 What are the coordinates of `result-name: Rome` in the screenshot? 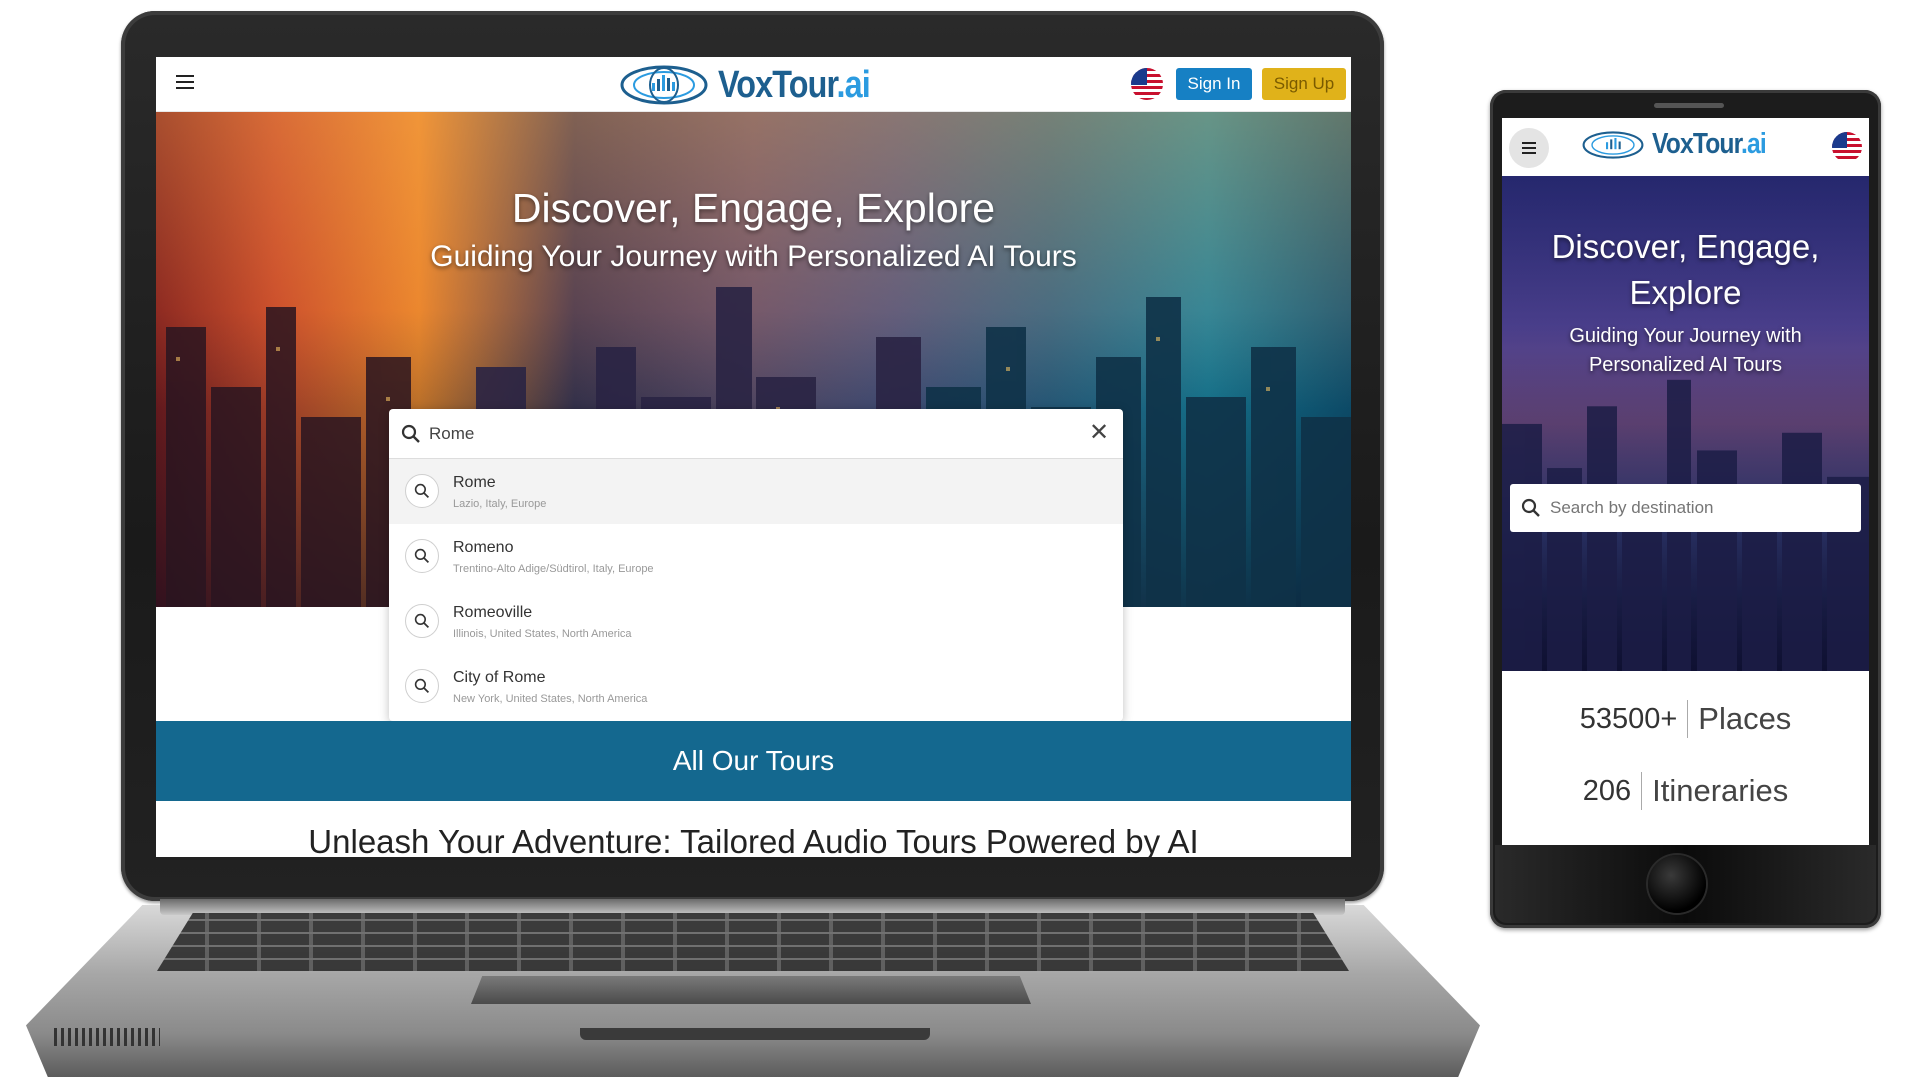 It's located at (474, 482).